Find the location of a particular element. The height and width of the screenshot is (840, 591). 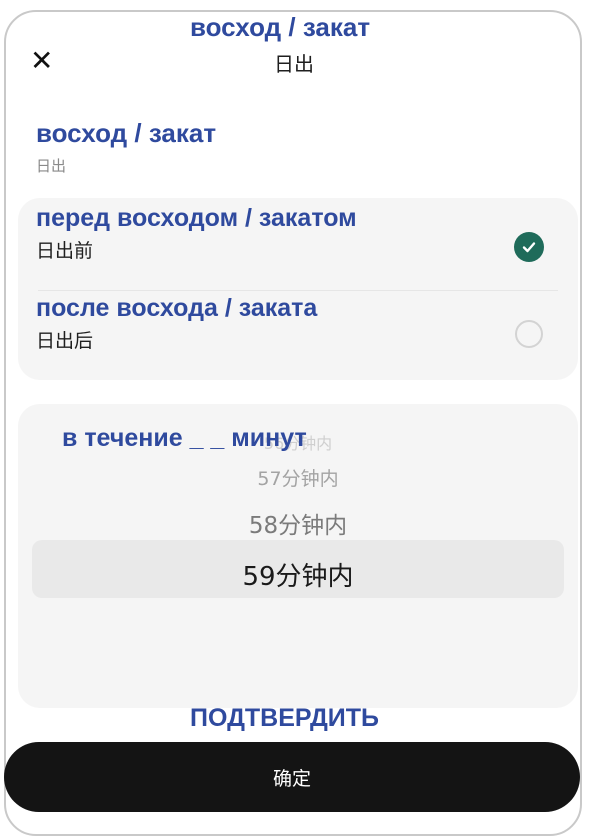

option-before-translation: перед восходом / закатом is located at coordinates (196, 218).